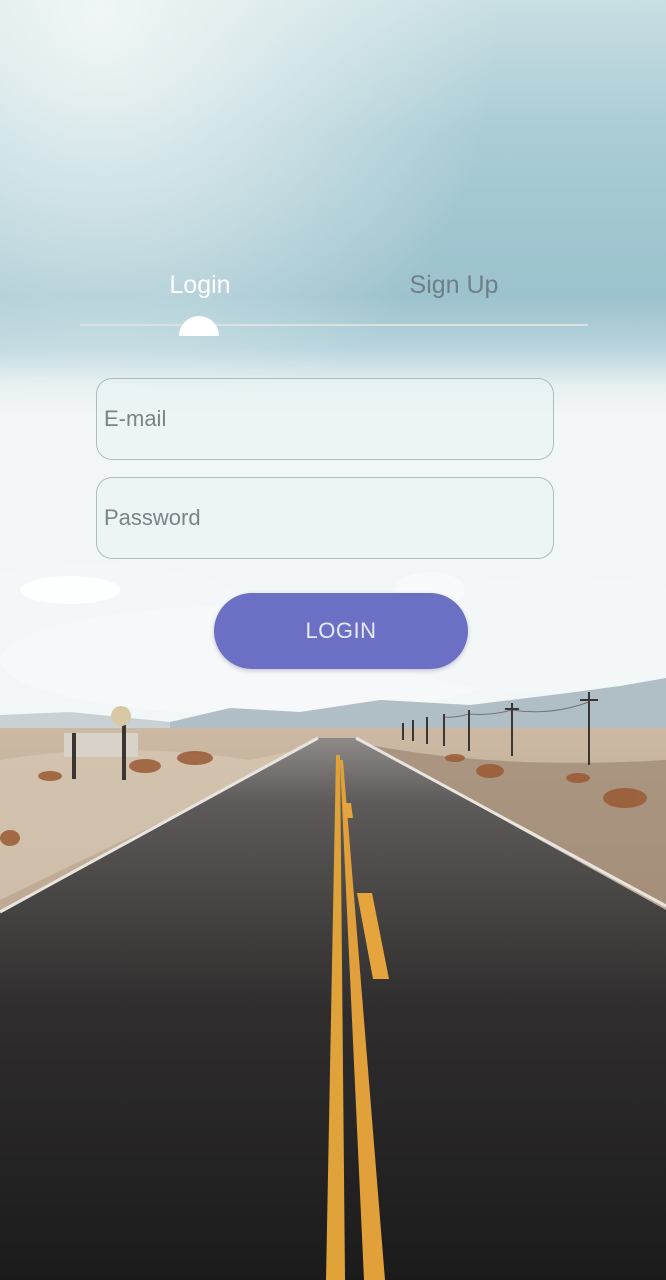 The image size is (666, 1280). I want to click on email-input, so click(325, 419).